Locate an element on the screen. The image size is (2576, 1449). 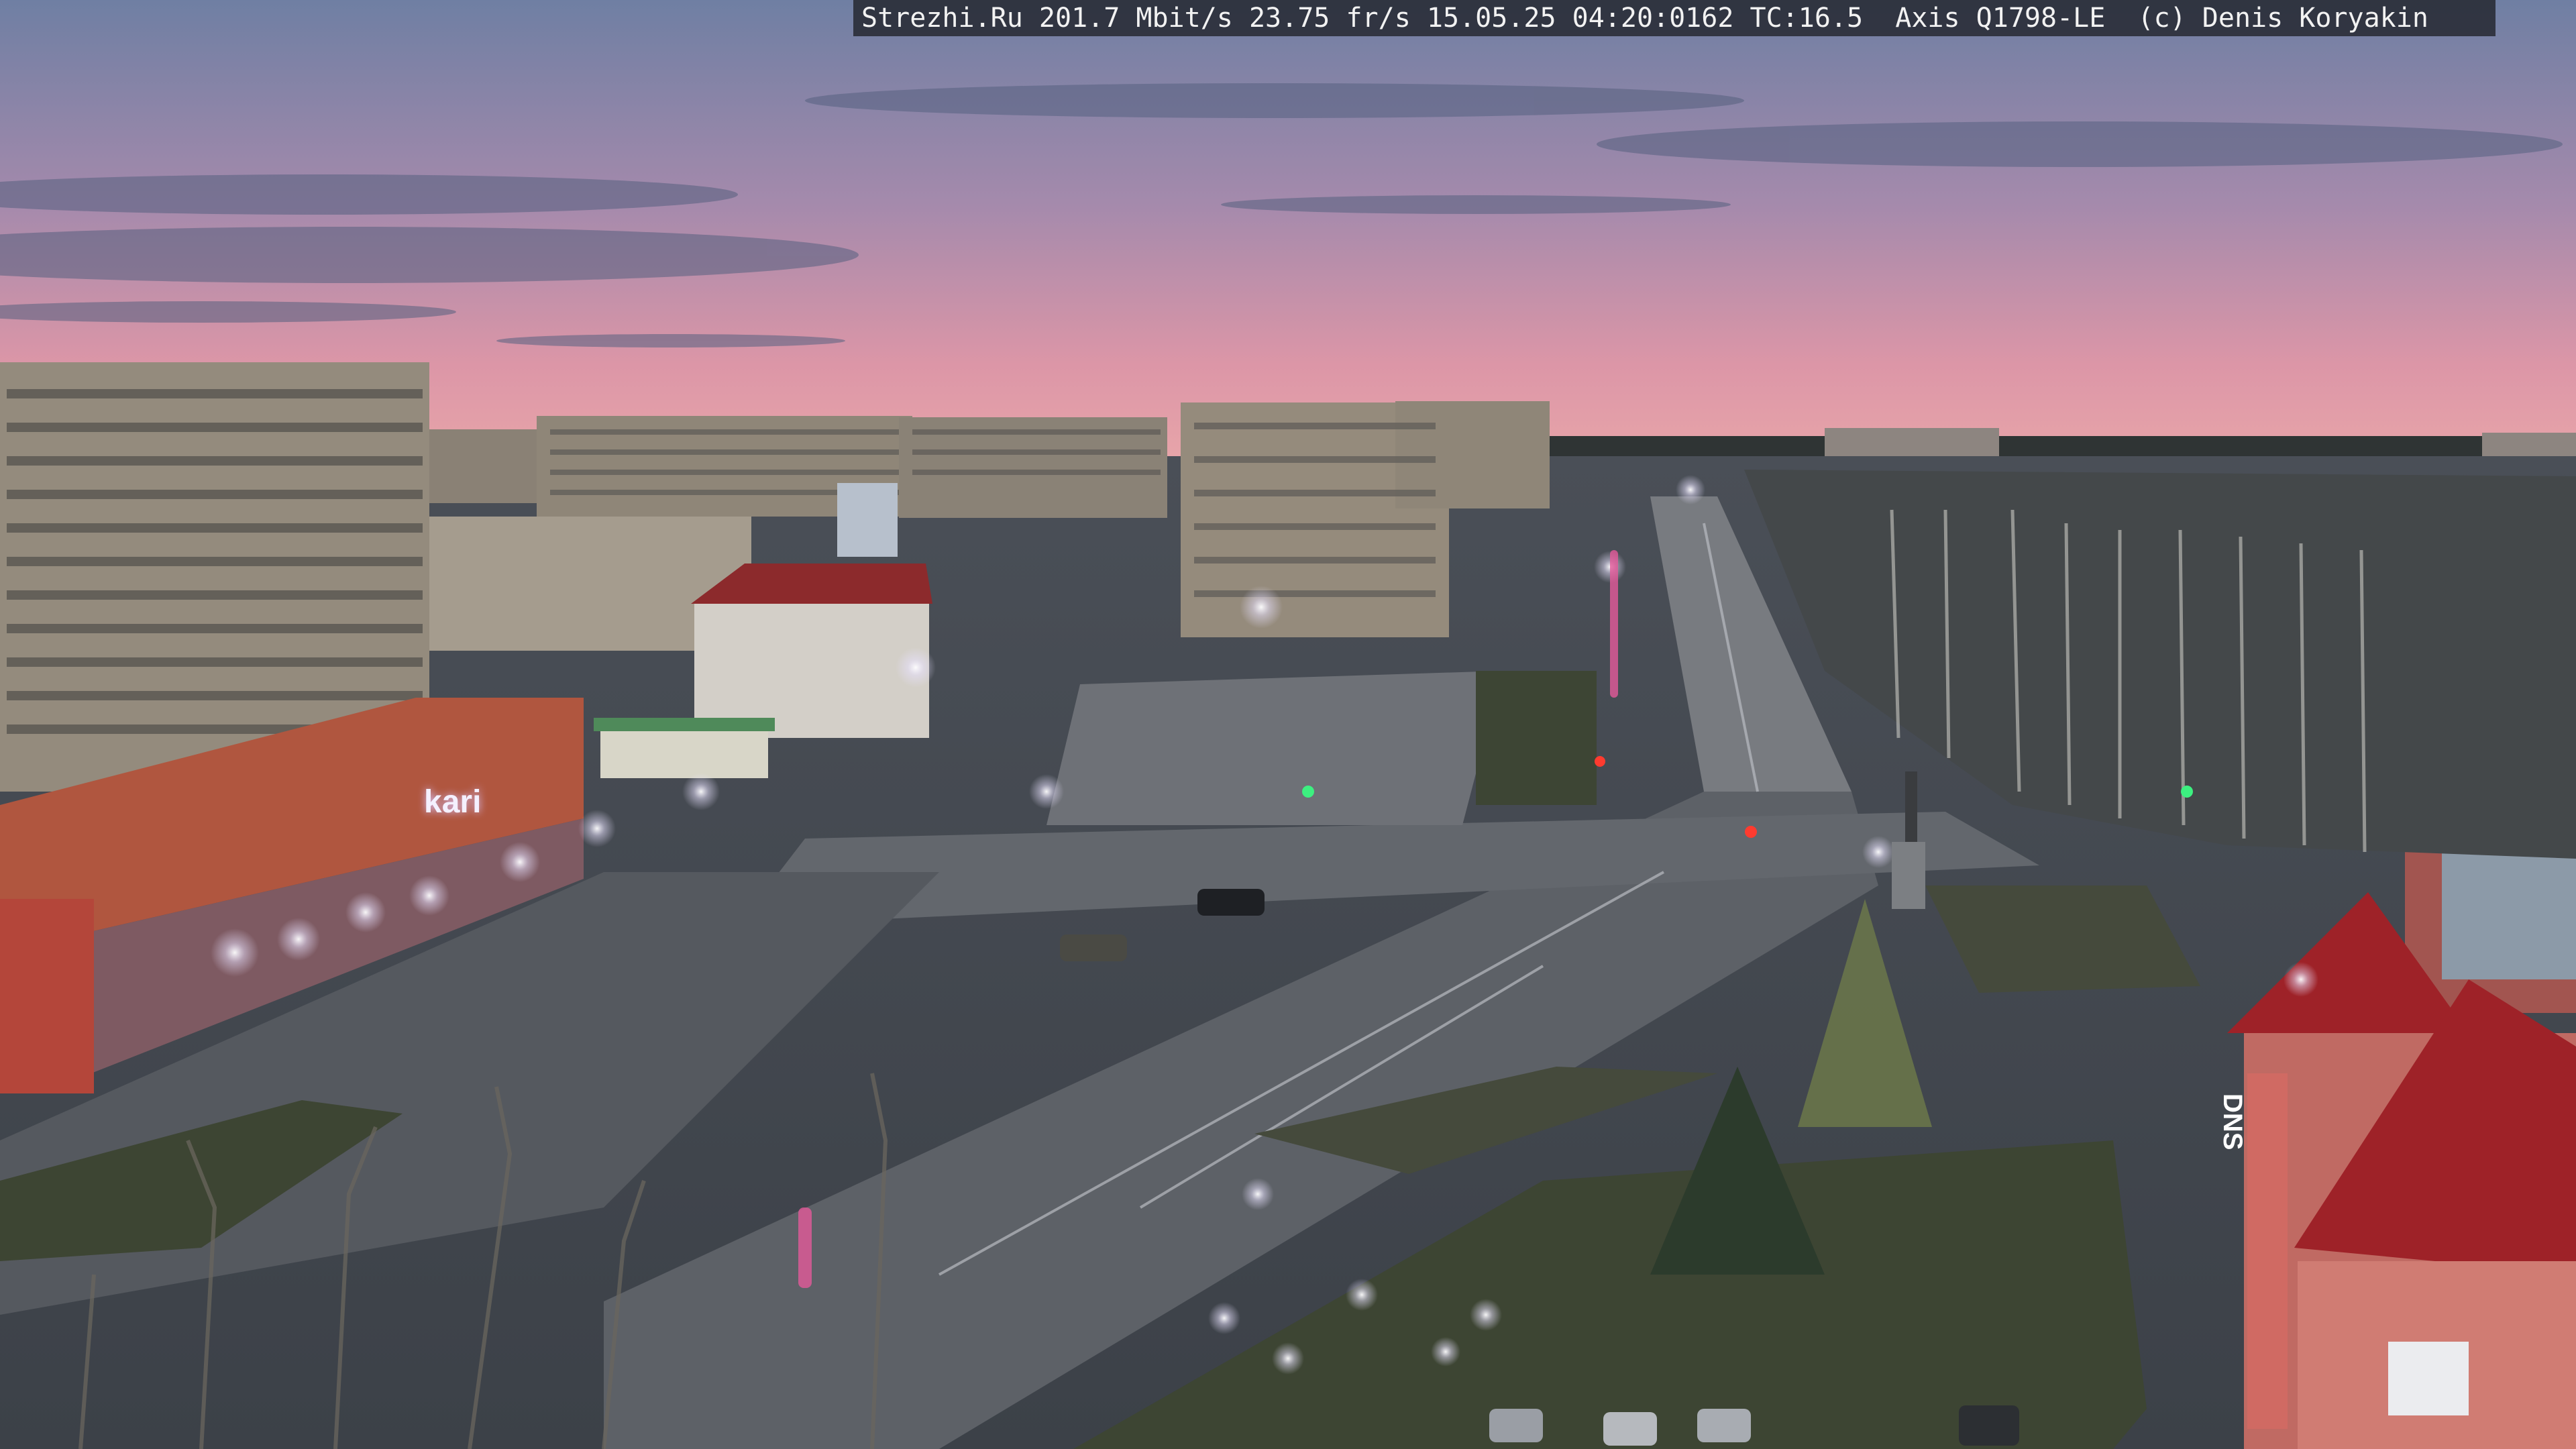
store-sign-left: kari is located at coordinates (453, 802).